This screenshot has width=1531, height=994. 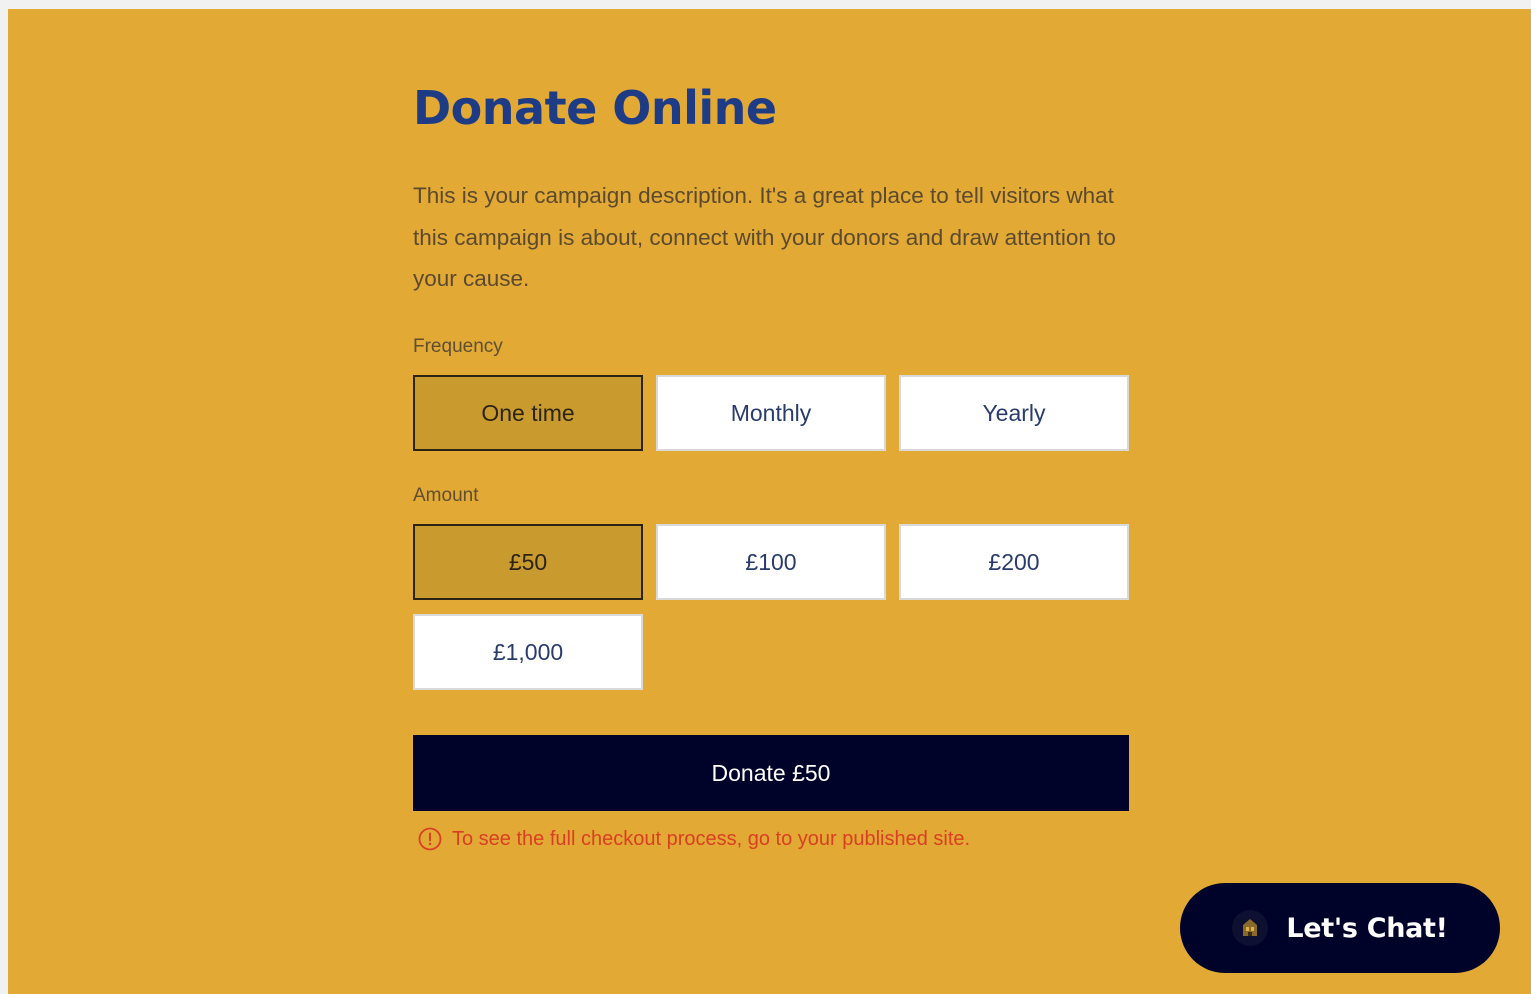 What do you see at coordinates (1367, 928) in the screenshot?
I see `chat-button-label: Let's Chat!` at bounding box center [1367, 928].